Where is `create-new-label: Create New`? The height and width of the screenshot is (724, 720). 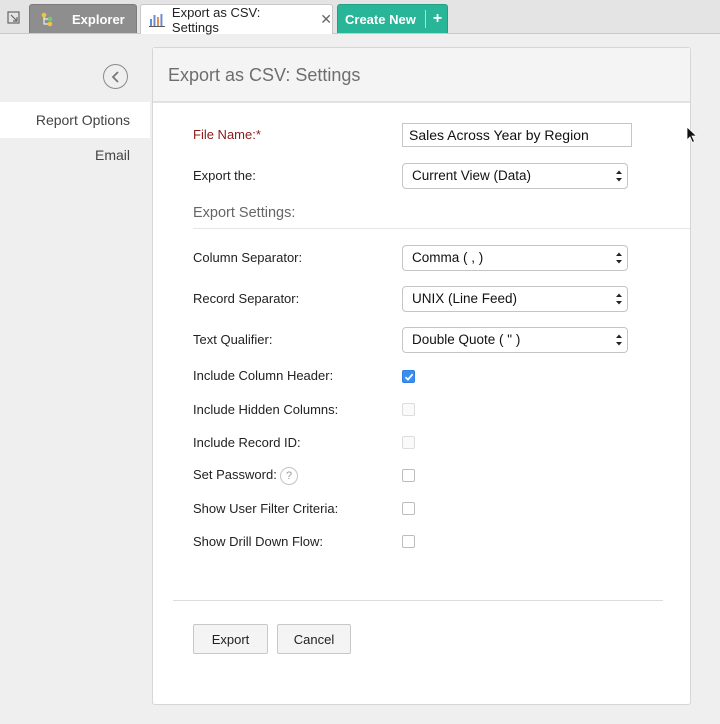
create-new-label: Create New is located at coordinates (380, 19).